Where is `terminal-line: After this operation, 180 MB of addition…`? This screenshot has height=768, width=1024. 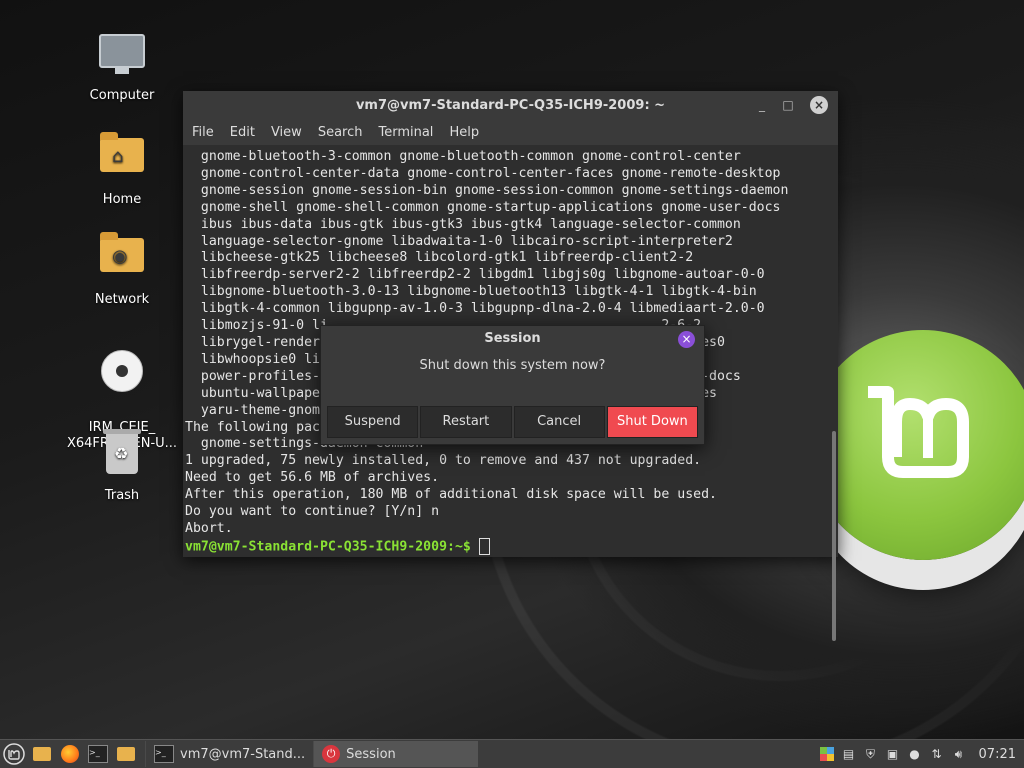
terminal-line: After this operation, 180 MB of addition… is located at coordinates (451, 495).